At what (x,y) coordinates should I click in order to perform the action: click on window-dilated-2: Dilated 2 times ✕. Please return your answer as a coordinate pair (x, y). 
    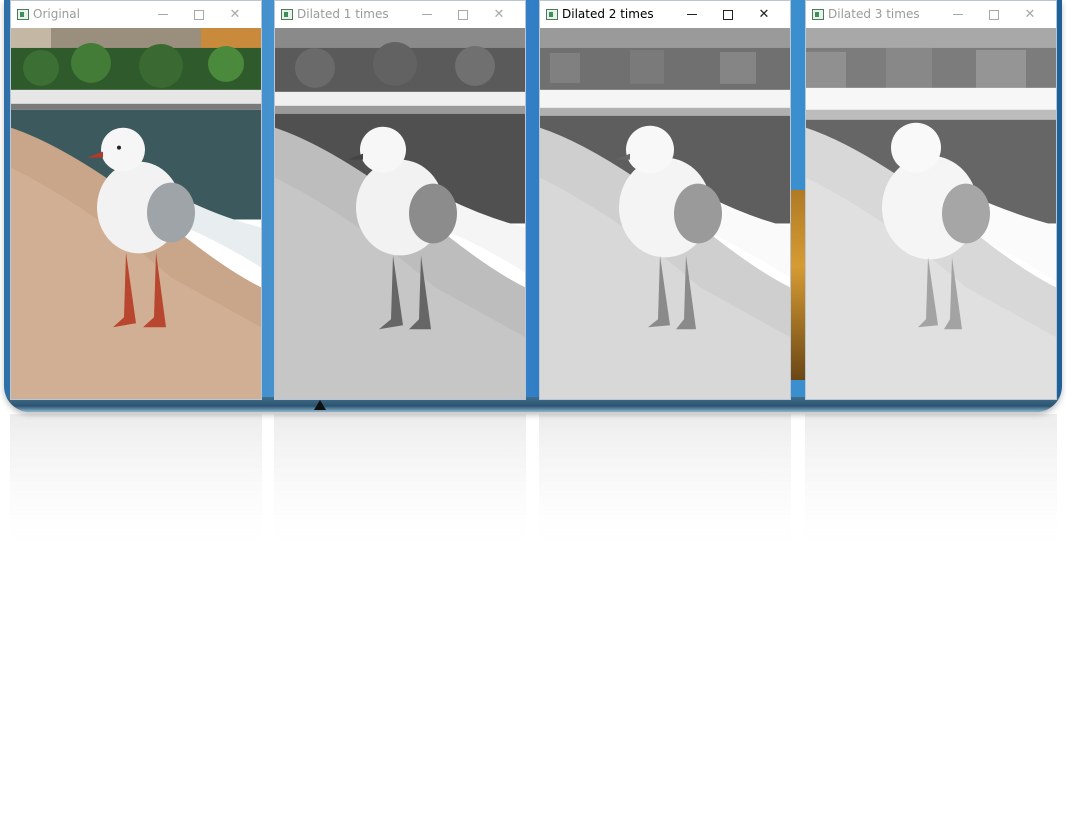
    Looking at the image, I should click on (665, 200).